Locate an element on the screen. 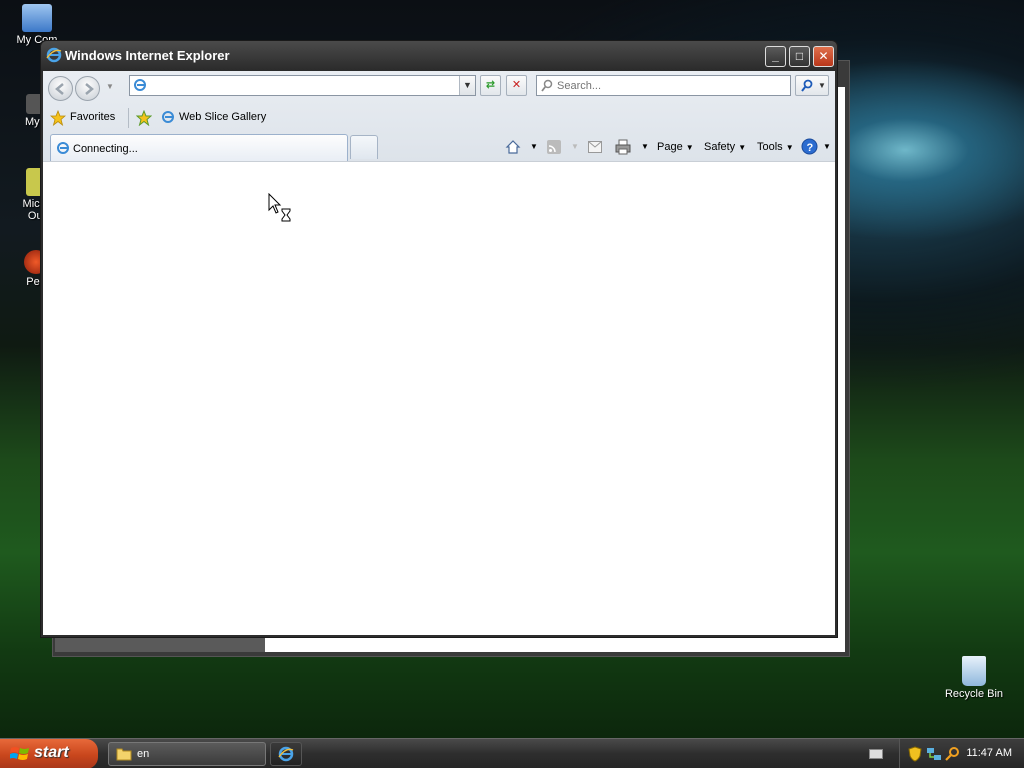 This screenshot has height=768, width=1024. address-bar: ▼ is located at coordinates (302, 85).